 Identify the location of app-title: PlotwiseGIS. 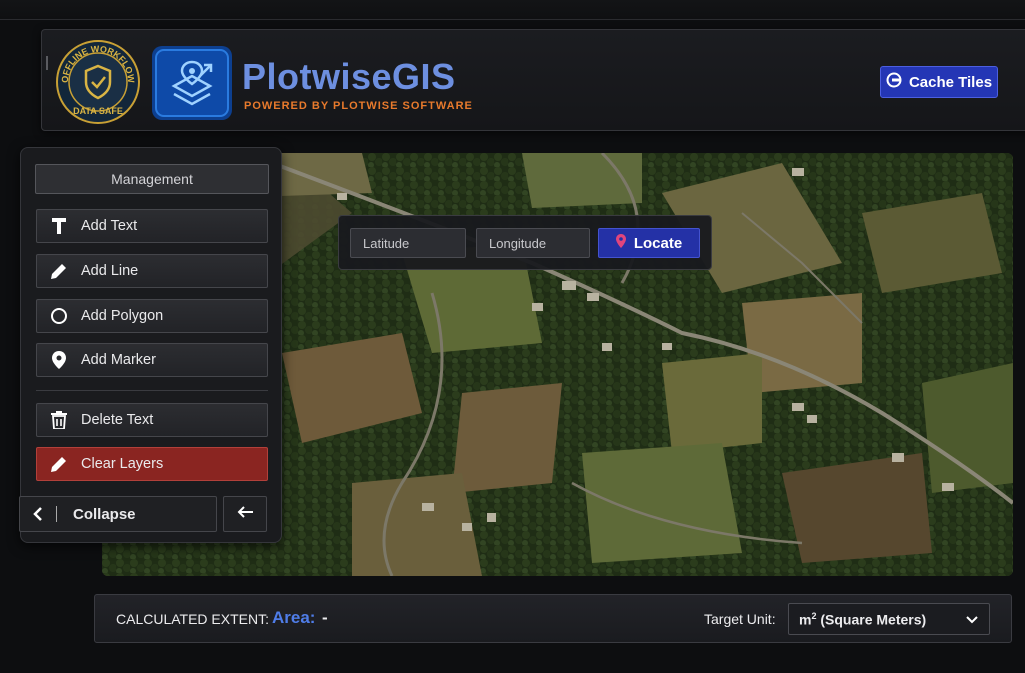
(349, 76).